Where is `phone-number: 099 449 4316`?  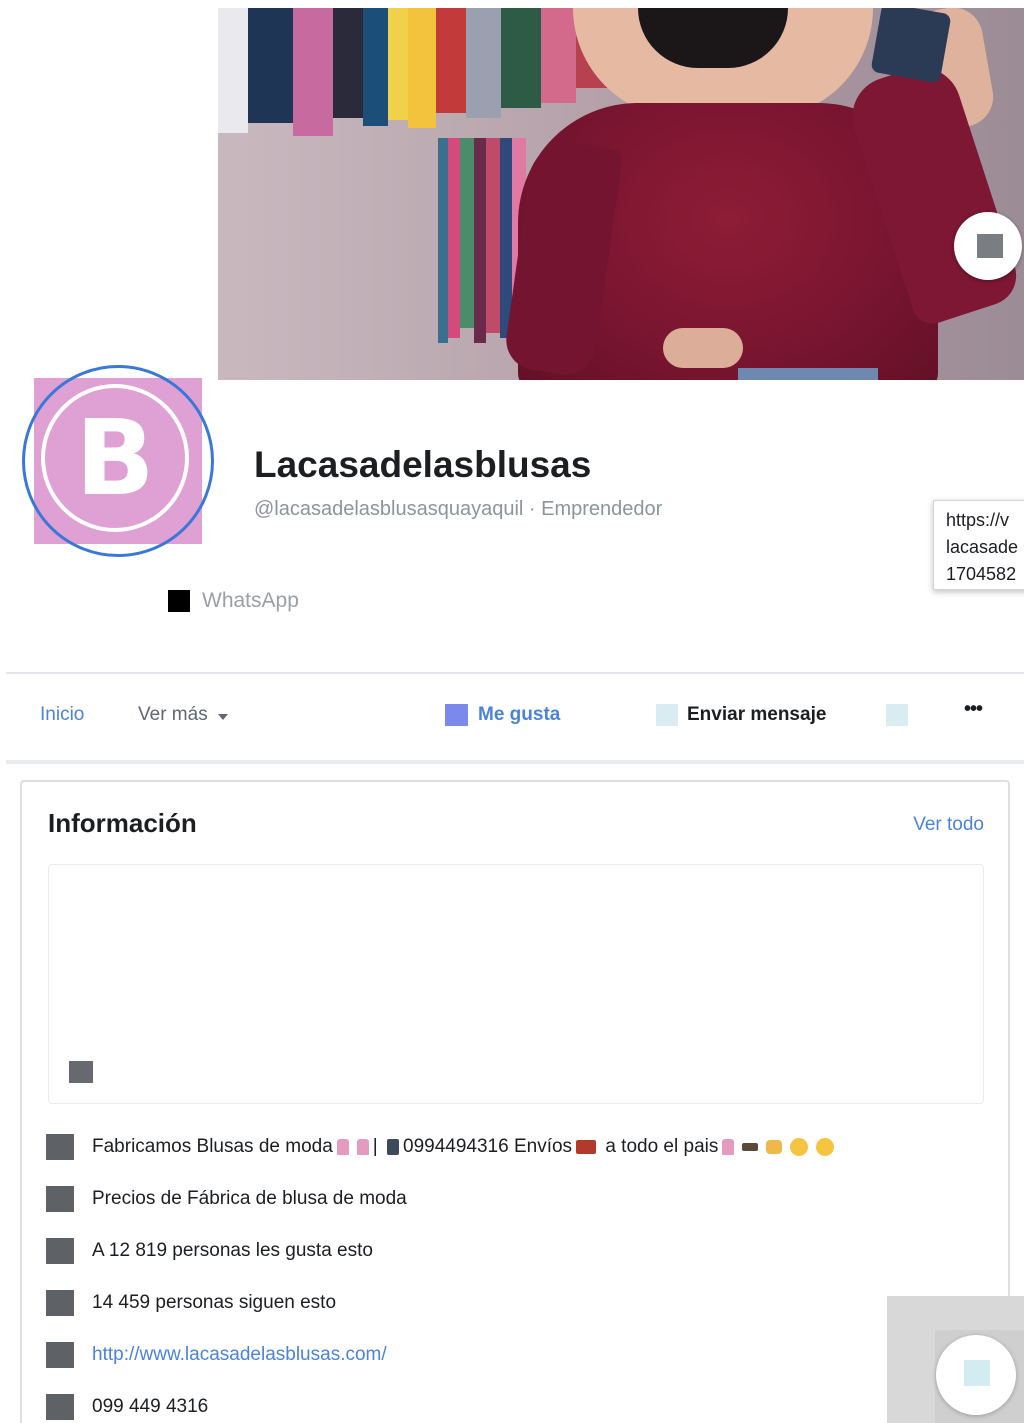 phone-number: 099 449 4316 is located at coordinates (150, 1407).